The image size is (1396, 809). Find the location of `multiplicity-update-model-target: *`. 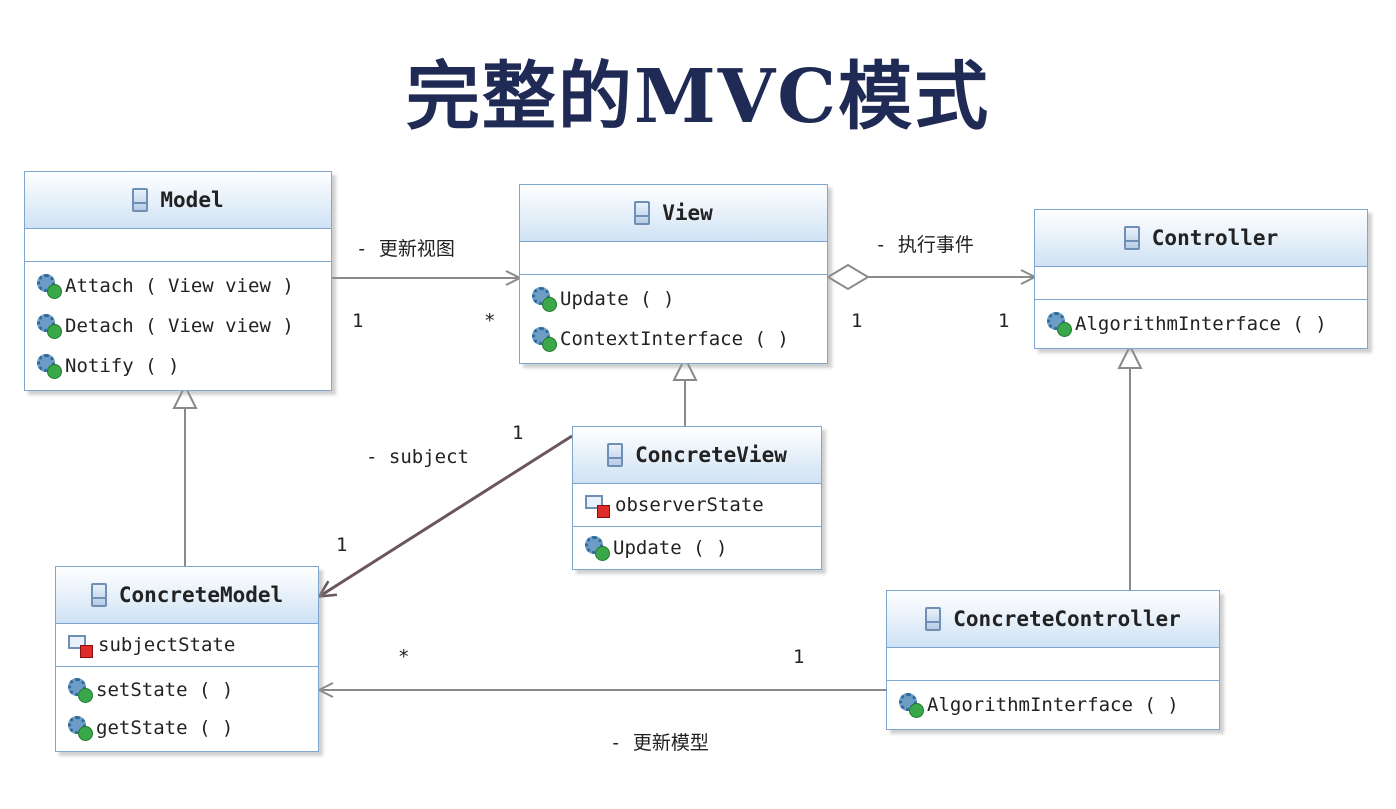

multiplicity-update-model-target: * is located at coordinates (404, 657).